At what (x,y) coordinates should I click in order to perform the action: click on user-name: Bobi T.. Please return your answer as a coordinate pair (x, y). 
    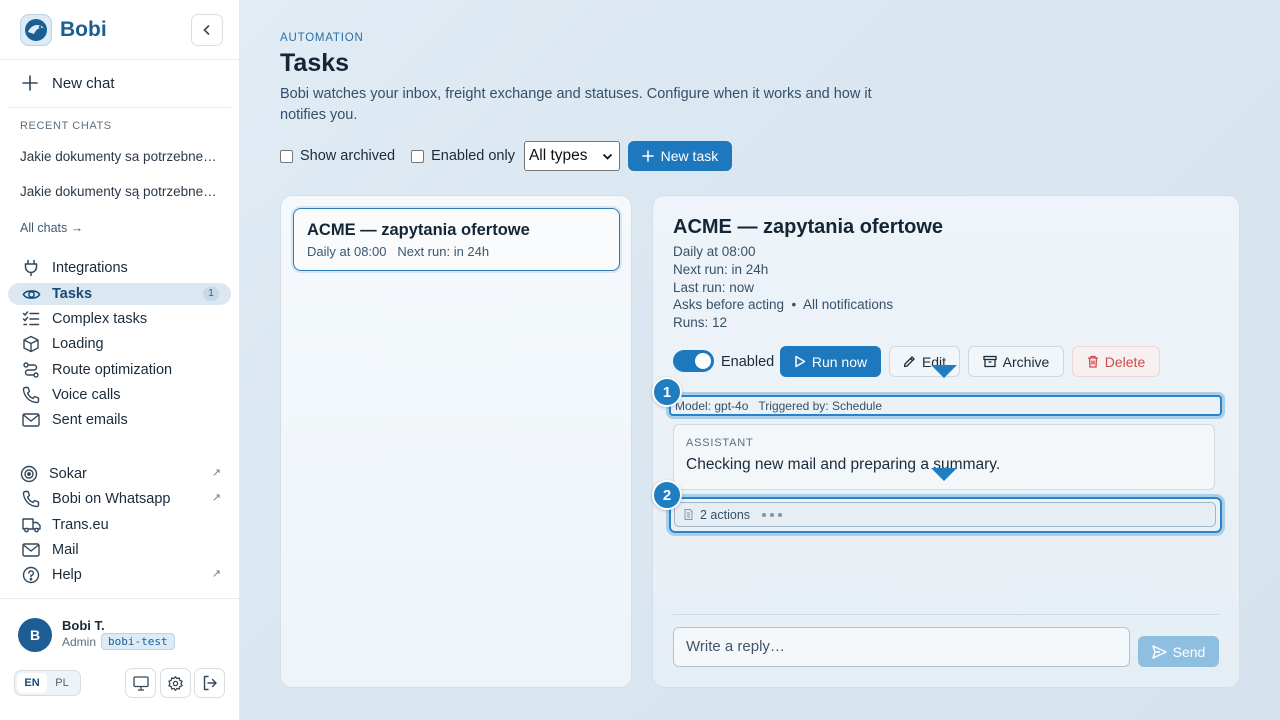
    Looking at the image, I should click on (83, 625).